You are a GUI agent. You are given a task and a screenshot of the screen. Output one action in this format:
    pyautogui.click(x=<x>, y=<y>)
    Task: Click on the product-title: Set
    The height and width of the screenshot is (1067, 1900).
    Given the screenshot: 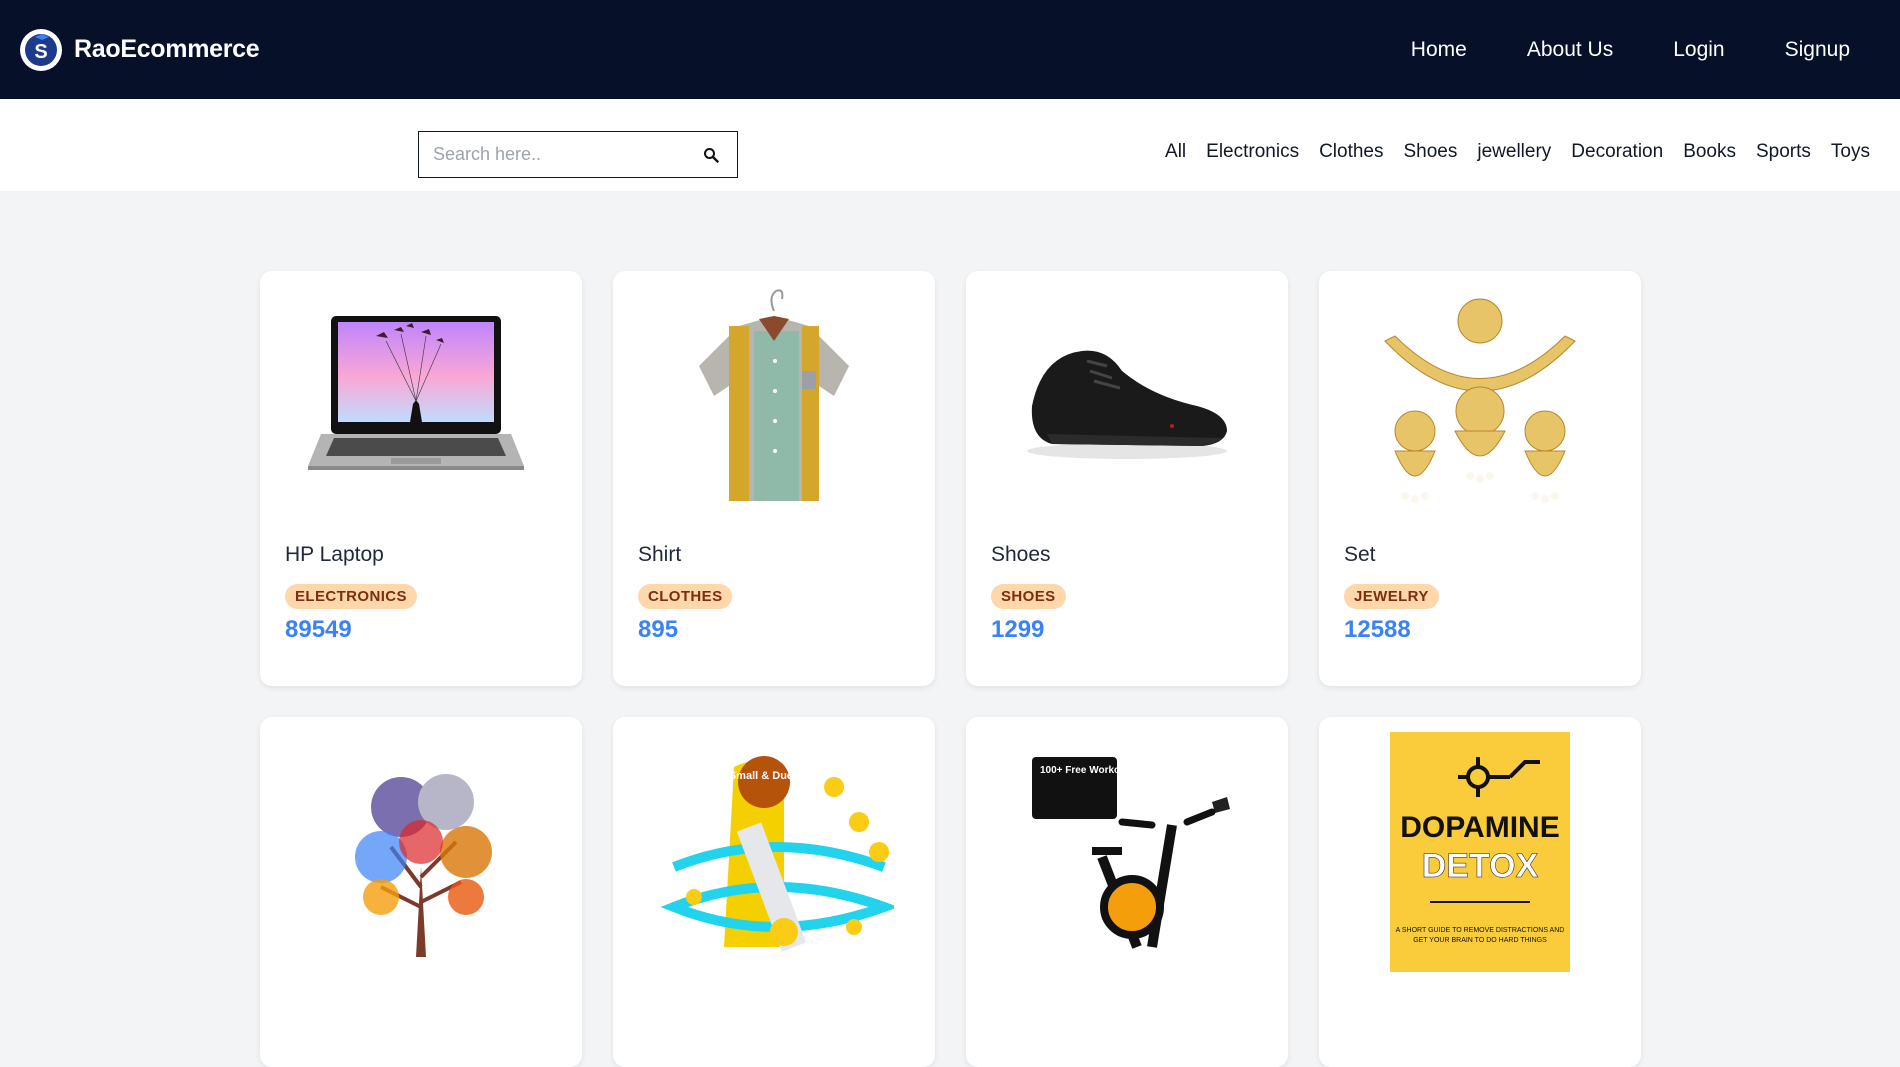 What is the action you would take?
    pyautogui.click(x=1360, y=554)
    